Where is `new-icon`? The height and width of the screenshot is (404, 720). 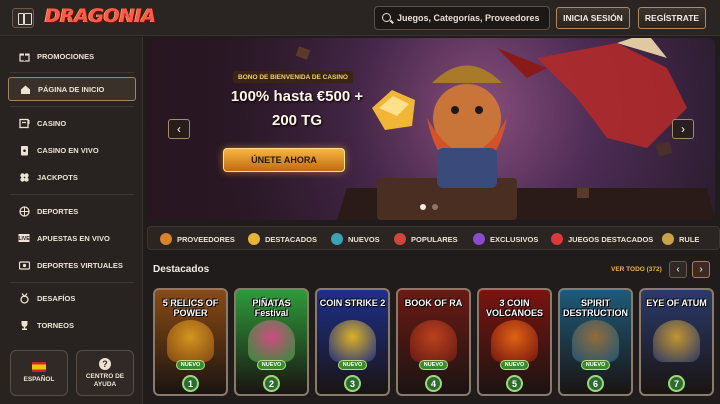 new-icon is located at coordinates (337, 239).